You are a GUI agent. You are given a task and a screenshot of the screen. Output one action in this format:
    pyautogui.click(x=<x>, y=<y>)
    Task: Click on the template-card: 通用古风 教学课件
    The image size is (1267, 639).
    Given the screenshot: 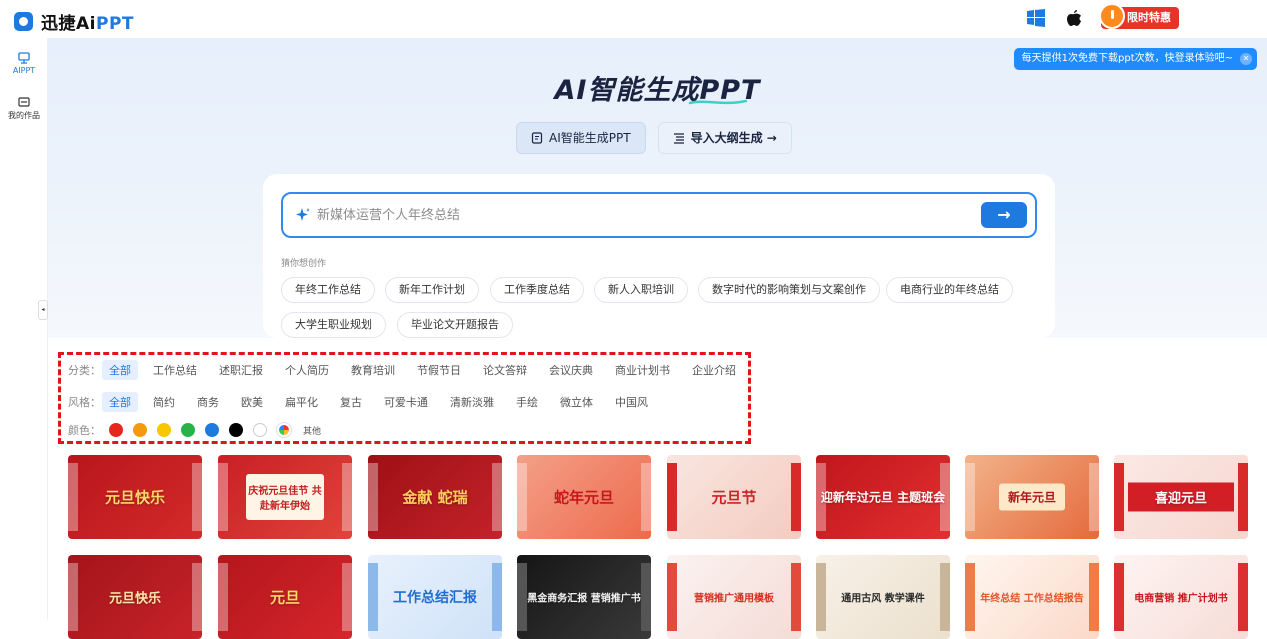 What is the action you would take?
    pyautogui.click(x=883, y=597)
    